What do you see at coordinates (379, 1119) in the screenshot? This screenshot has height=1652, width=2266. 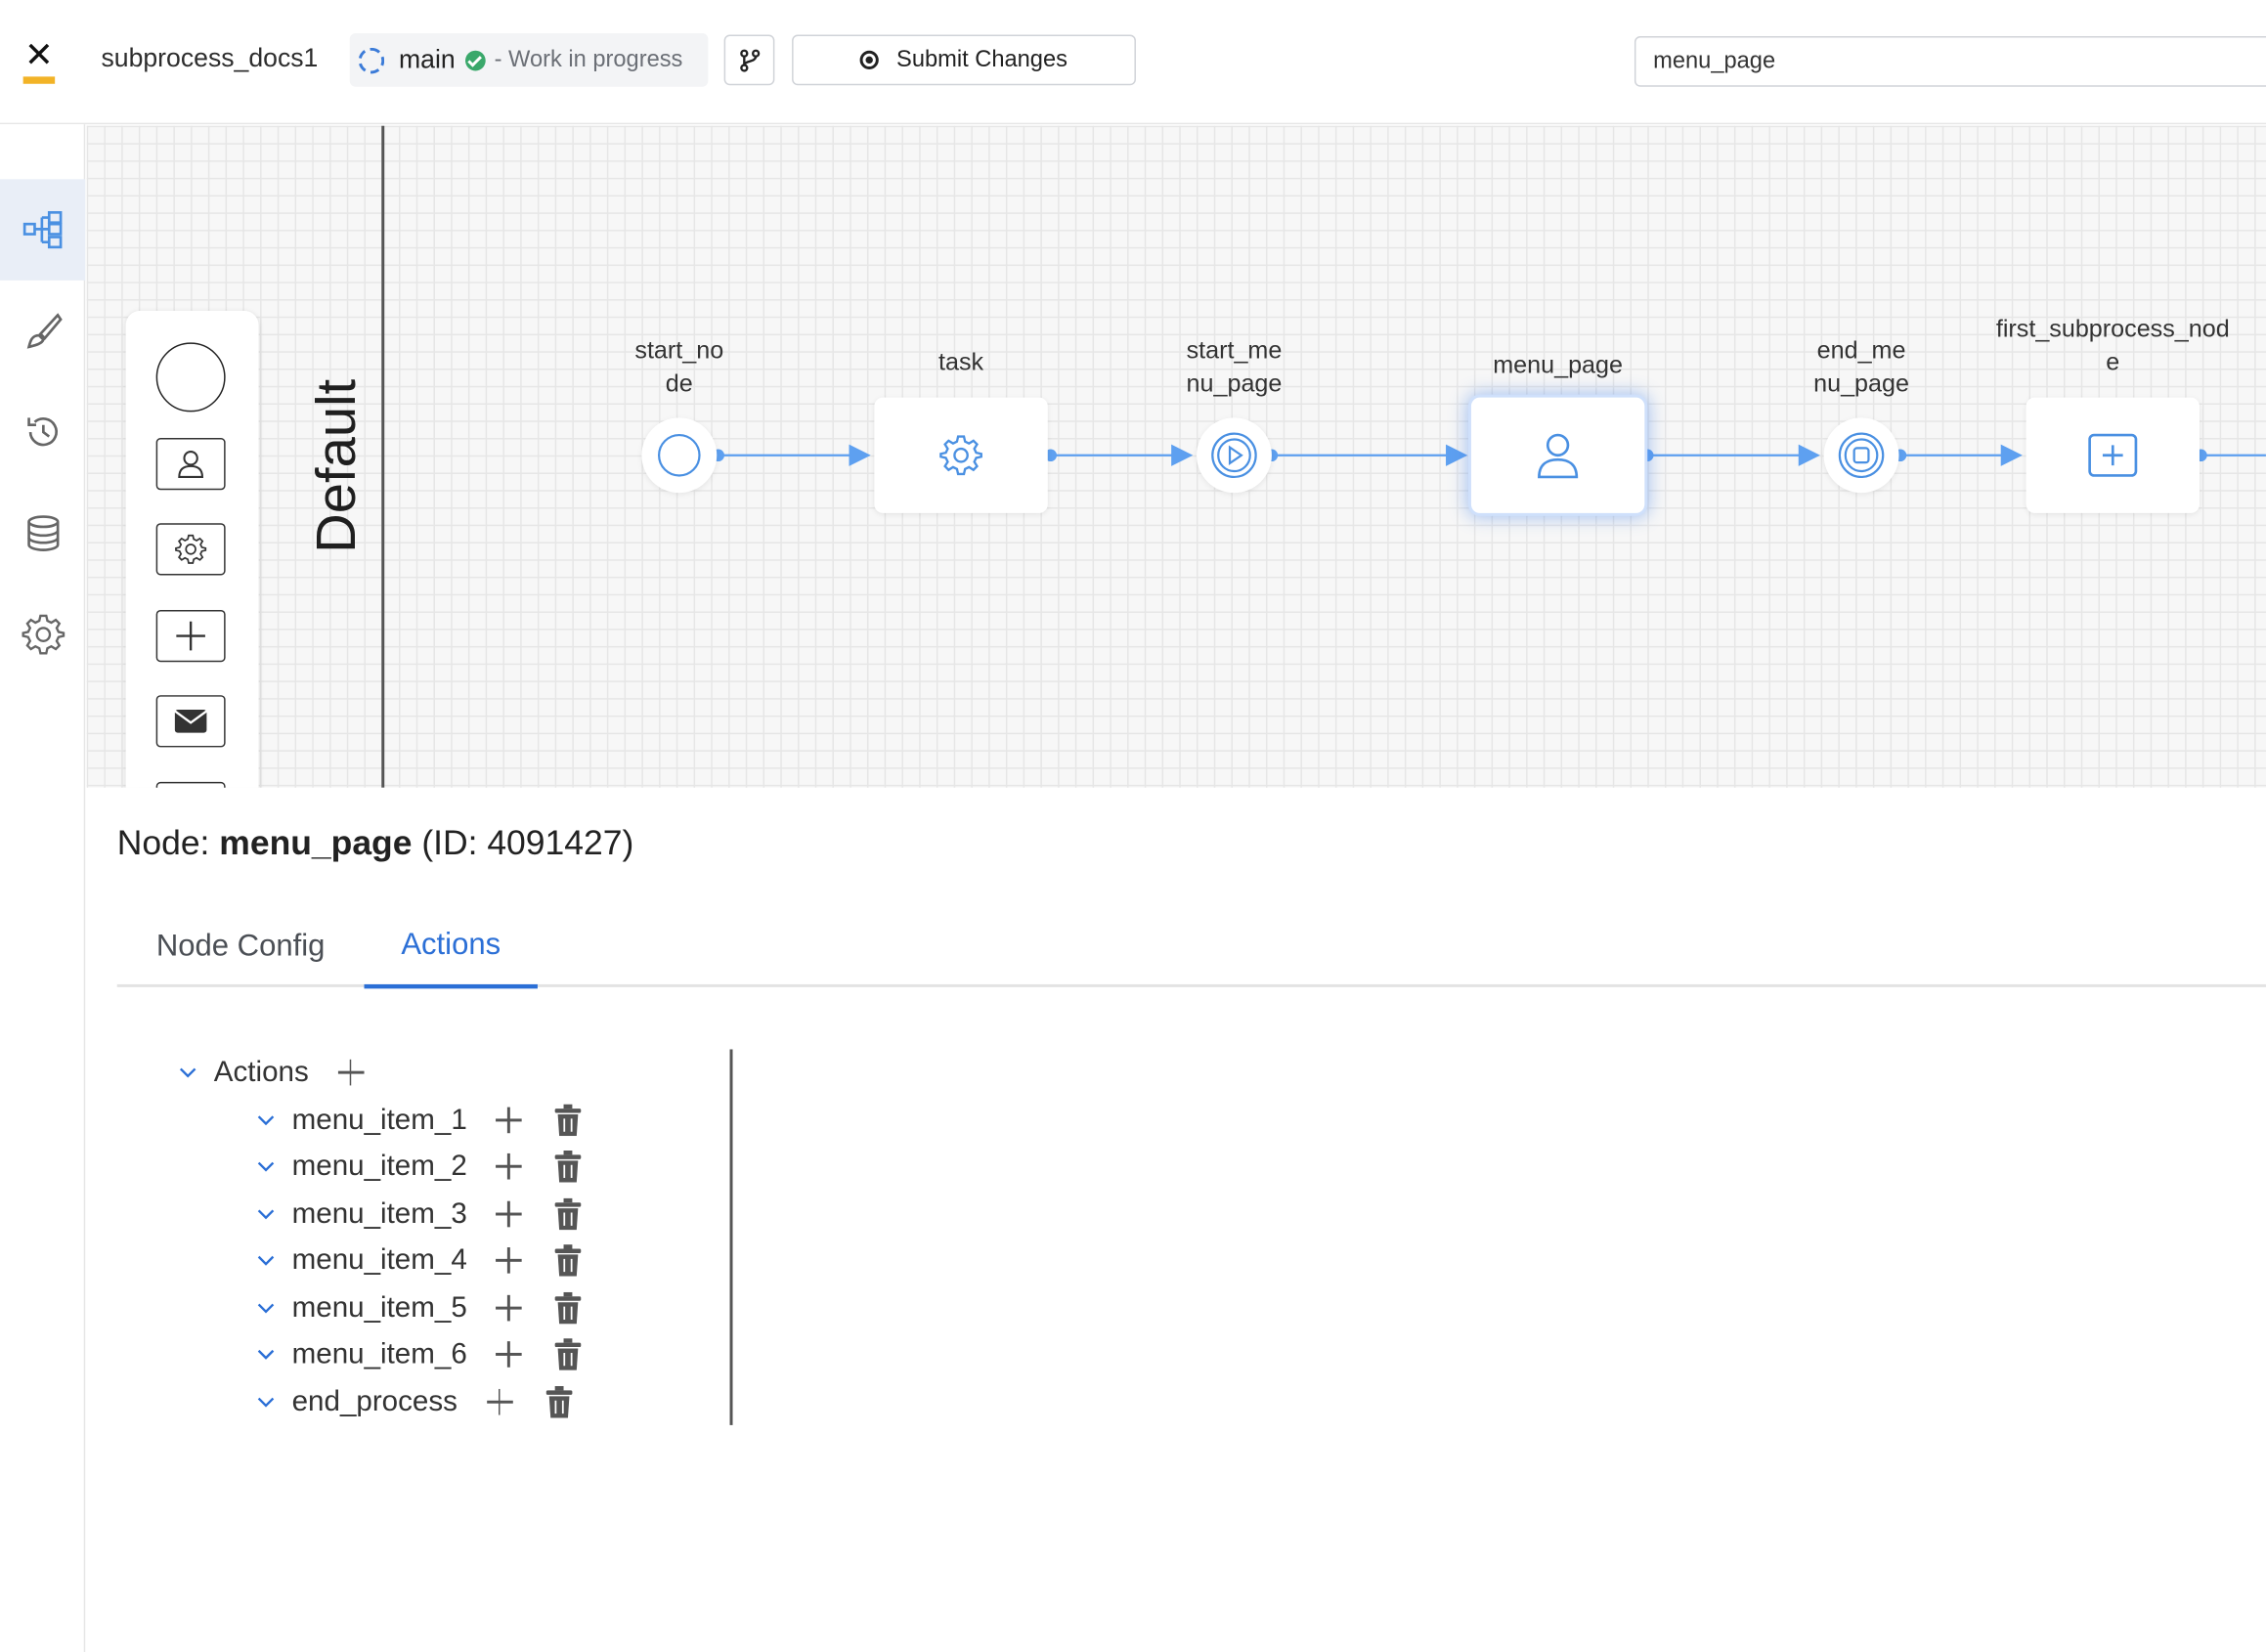 I see `action-label: menu_item_1` at bounding box center [379, 1119].